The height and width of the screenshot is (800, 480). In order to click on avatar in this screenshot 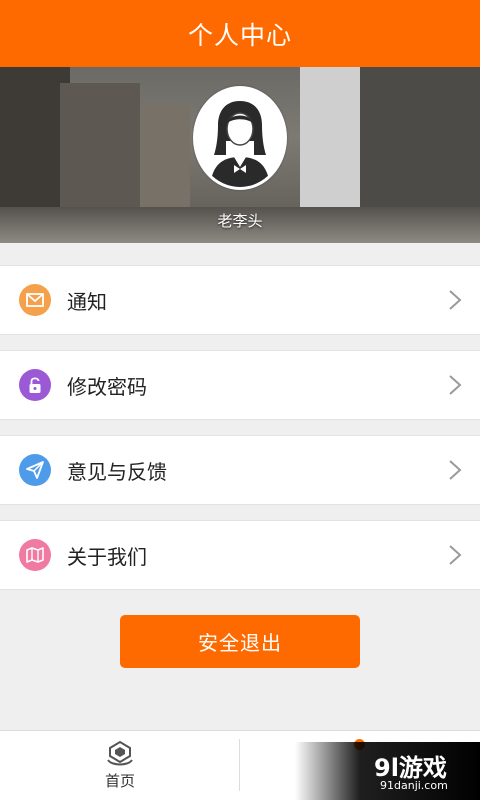, I will do `click(240, 138)`.